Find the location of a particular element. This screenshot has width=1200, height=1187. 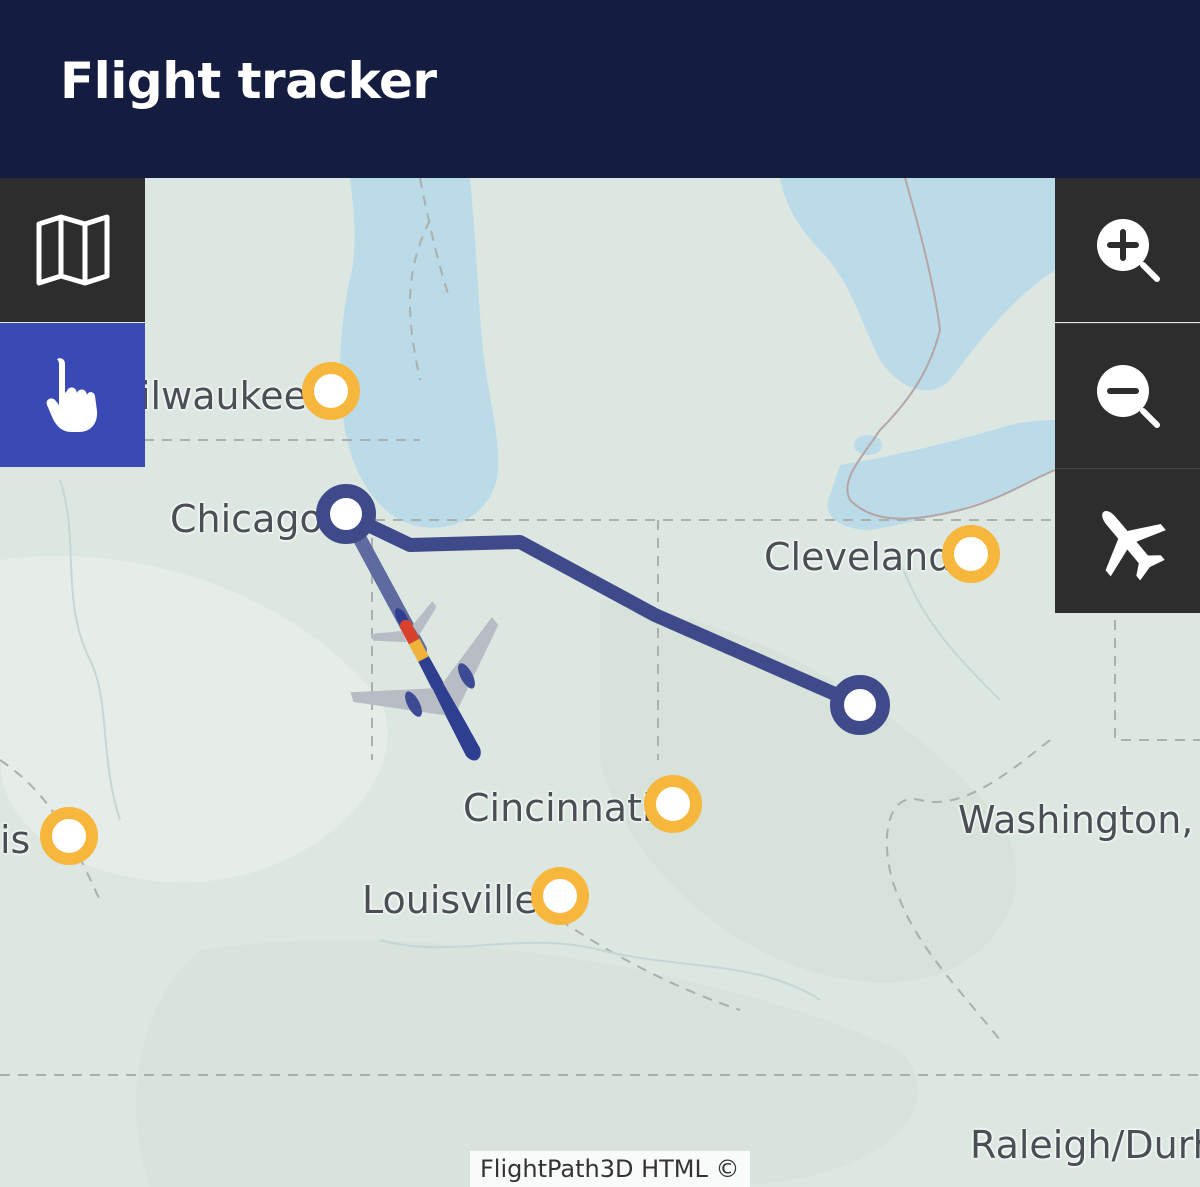

app-header: Flight tracker is located at coordinates (600, 89).